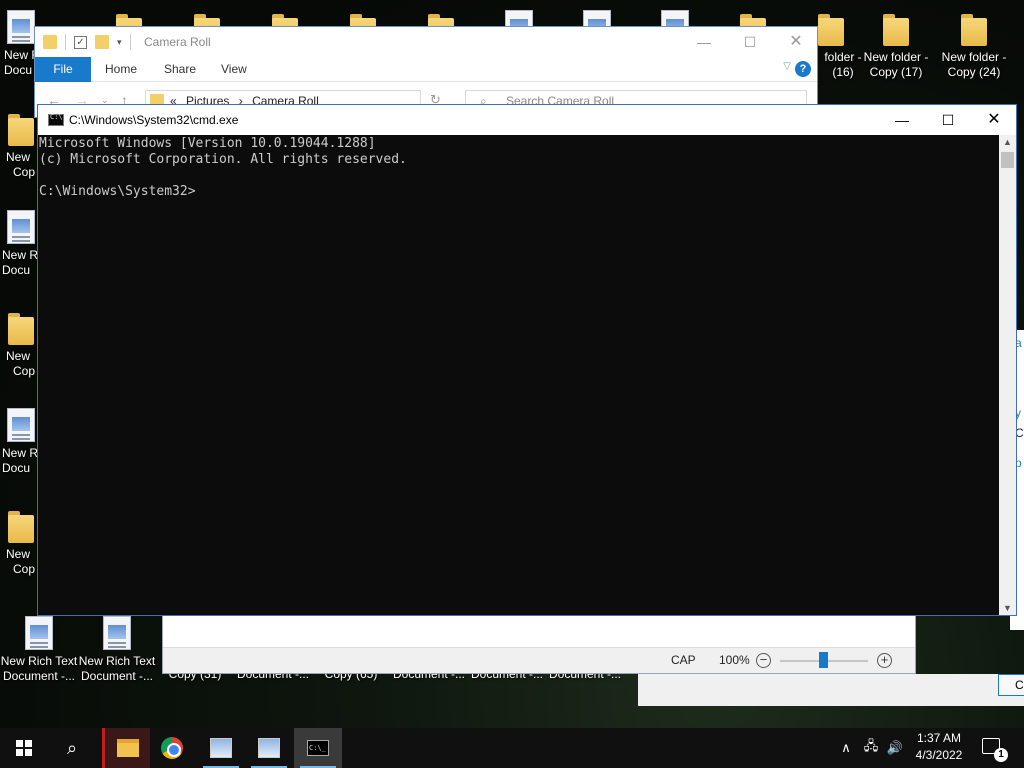 Image resolution: width=1024 pixels, height=768 pixels. What do you see at coordinates (1007, 142) in the screenshot?
I see `scroll-up-icon: ▲` at bounding box center [1007, 142].